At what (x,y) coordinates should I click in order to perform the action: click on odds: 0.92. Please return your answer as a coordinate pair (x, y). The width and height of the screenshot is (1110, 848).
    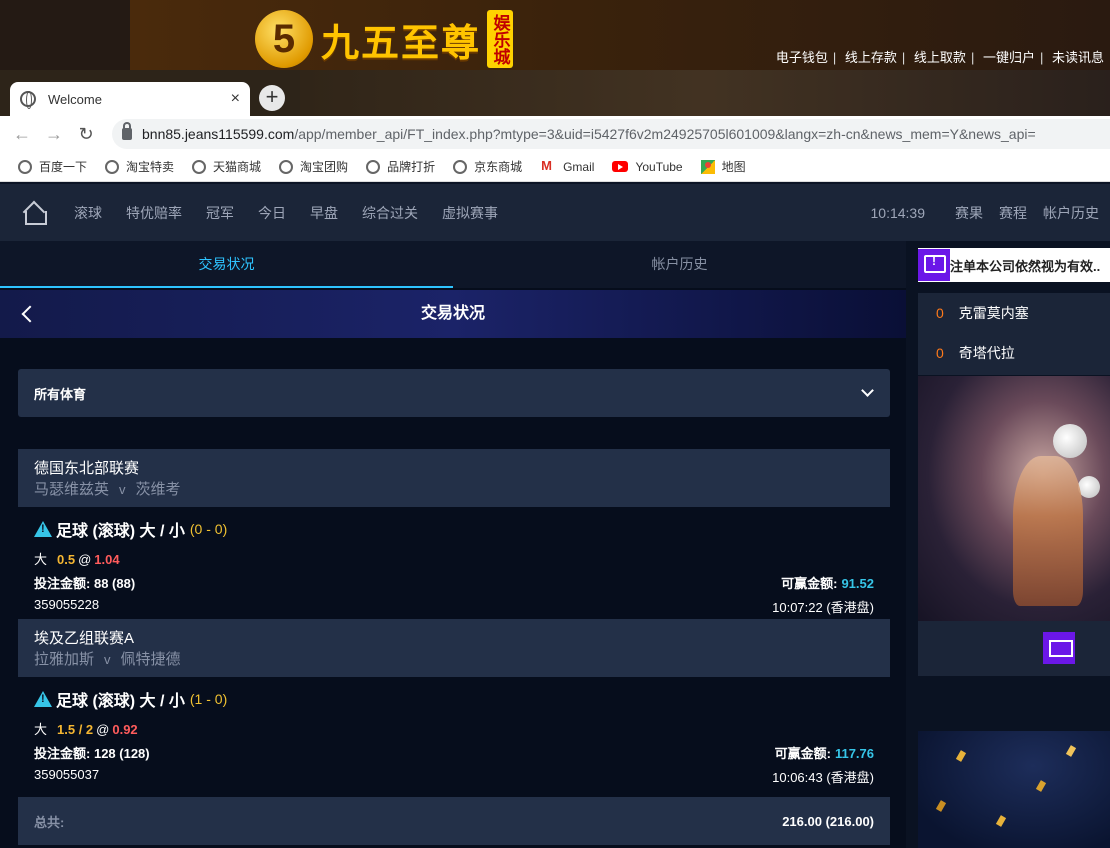
    Looking at the image, I should click on (125, 729).